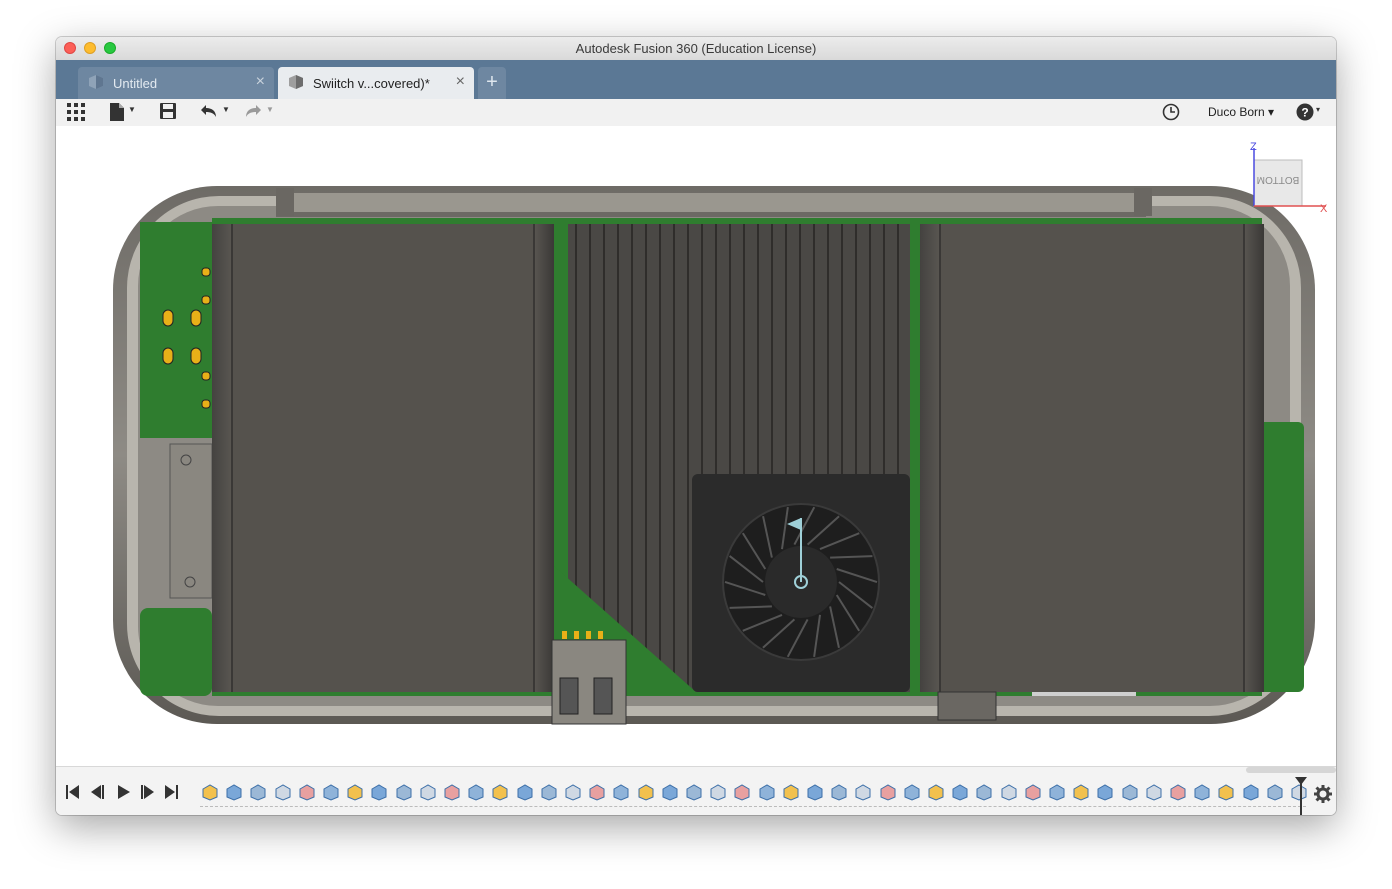  What do you see at coordinates (176, 652) in the screenshot?
I see `pcb-left-lower` at bounding box center [176, 652].